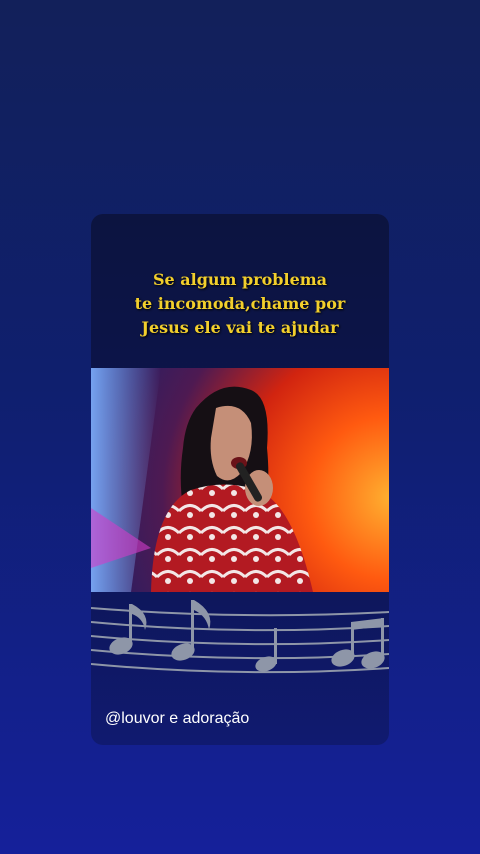 This screenshot has width=480, height=854. Describe the element at coordinates (177, 719) in the screenshot. I see `account-handle: @louvor e adoração` at that location.